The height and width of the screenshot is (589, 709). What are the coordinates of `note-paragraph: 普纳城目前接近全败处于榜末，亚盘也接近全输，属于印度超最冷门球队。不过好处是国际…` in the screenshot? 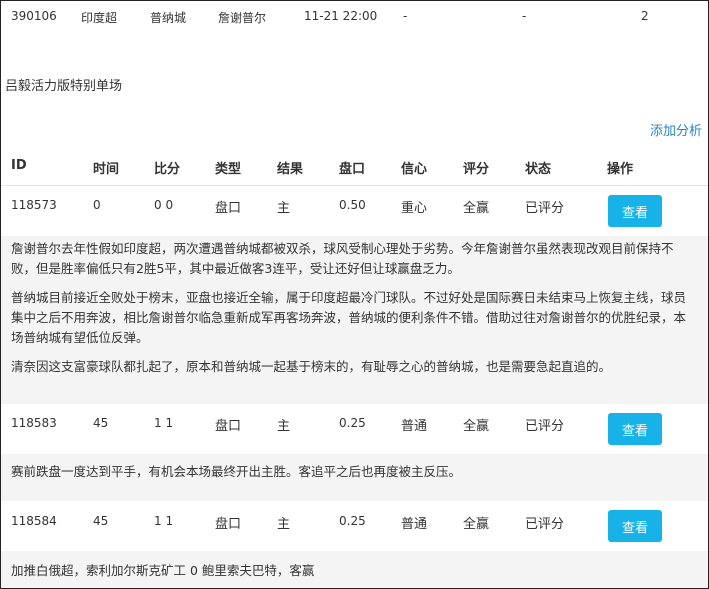 It's located at (349, 317).